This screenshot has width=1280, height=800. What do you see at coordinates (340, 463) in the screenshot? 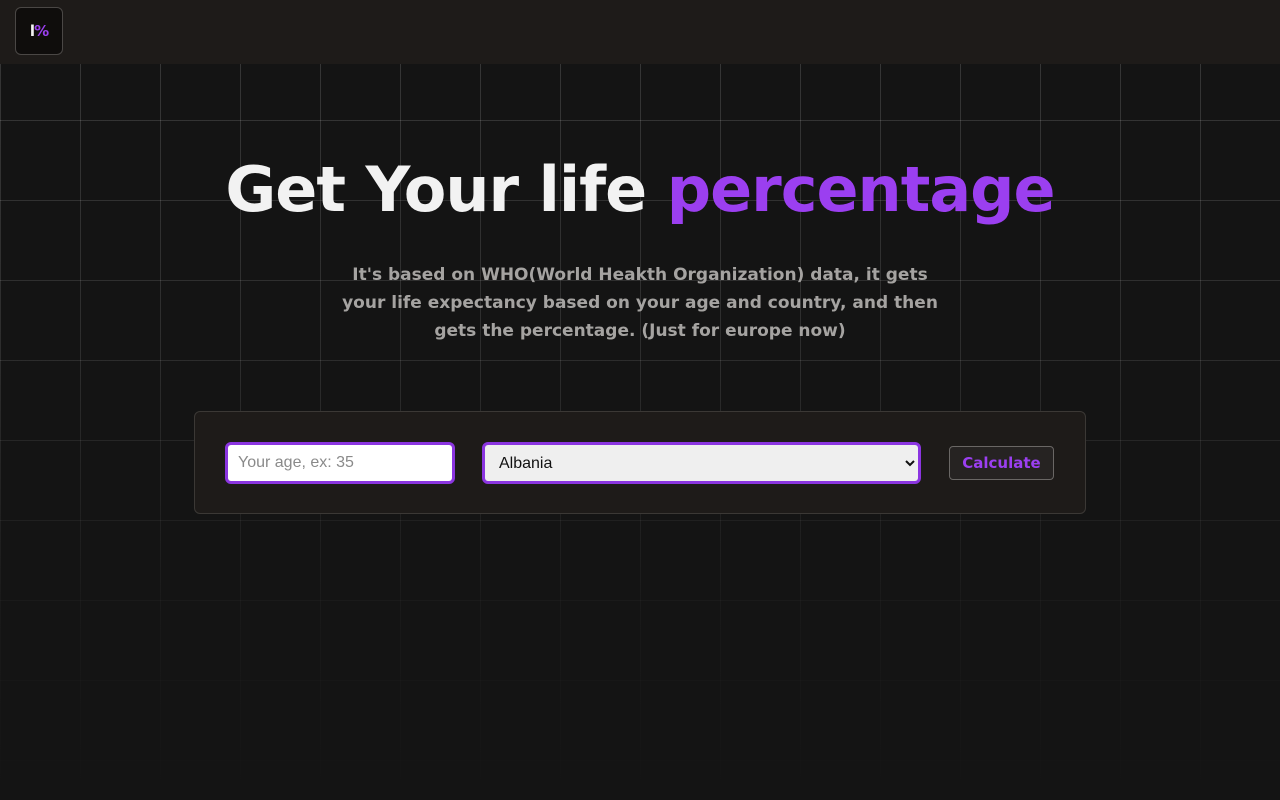
I see `age-input` at bounding box center [340, 463].